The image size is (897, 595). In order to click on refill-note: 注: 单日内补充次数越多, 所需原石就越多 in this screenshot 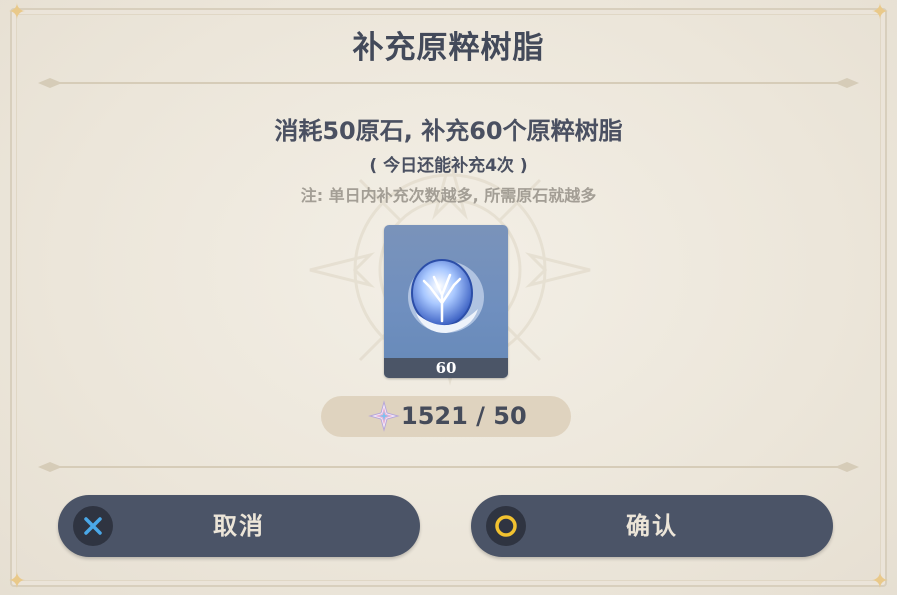, I will do `click(448, 195)`.